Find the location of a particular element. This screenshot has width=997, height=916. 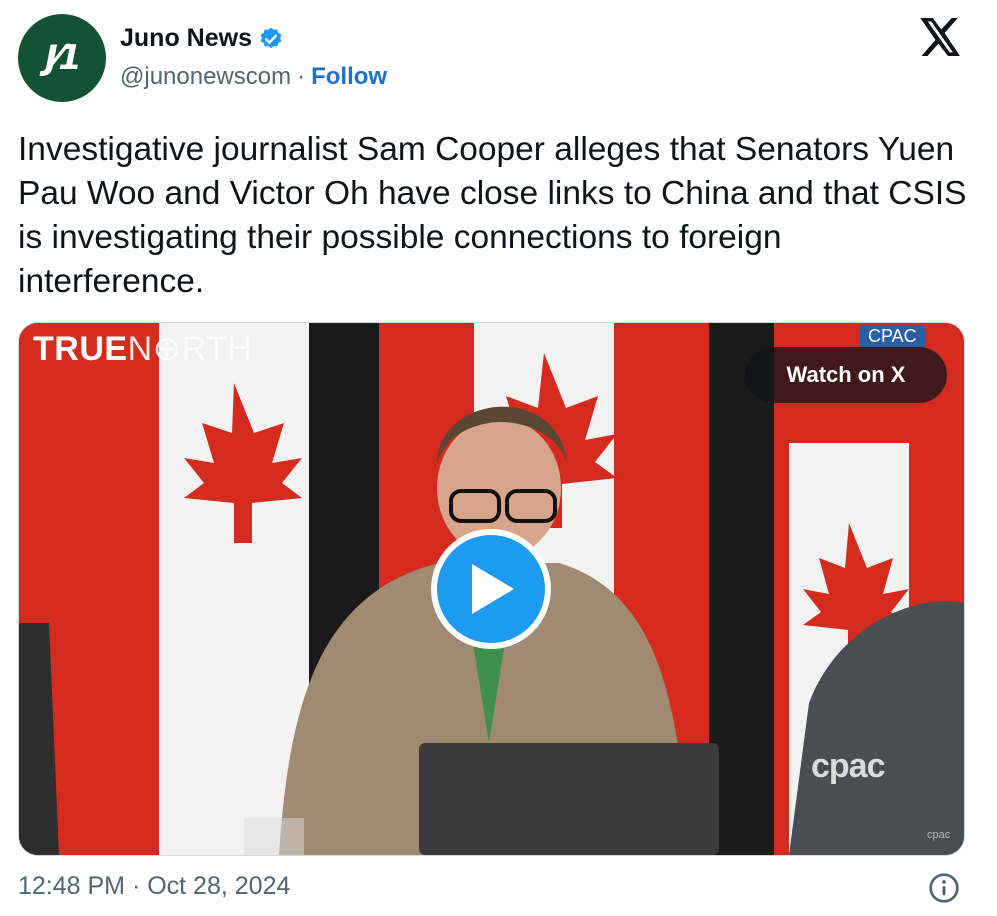

watch-on-x-button: Watch on X is located at coordinates (846, 375).